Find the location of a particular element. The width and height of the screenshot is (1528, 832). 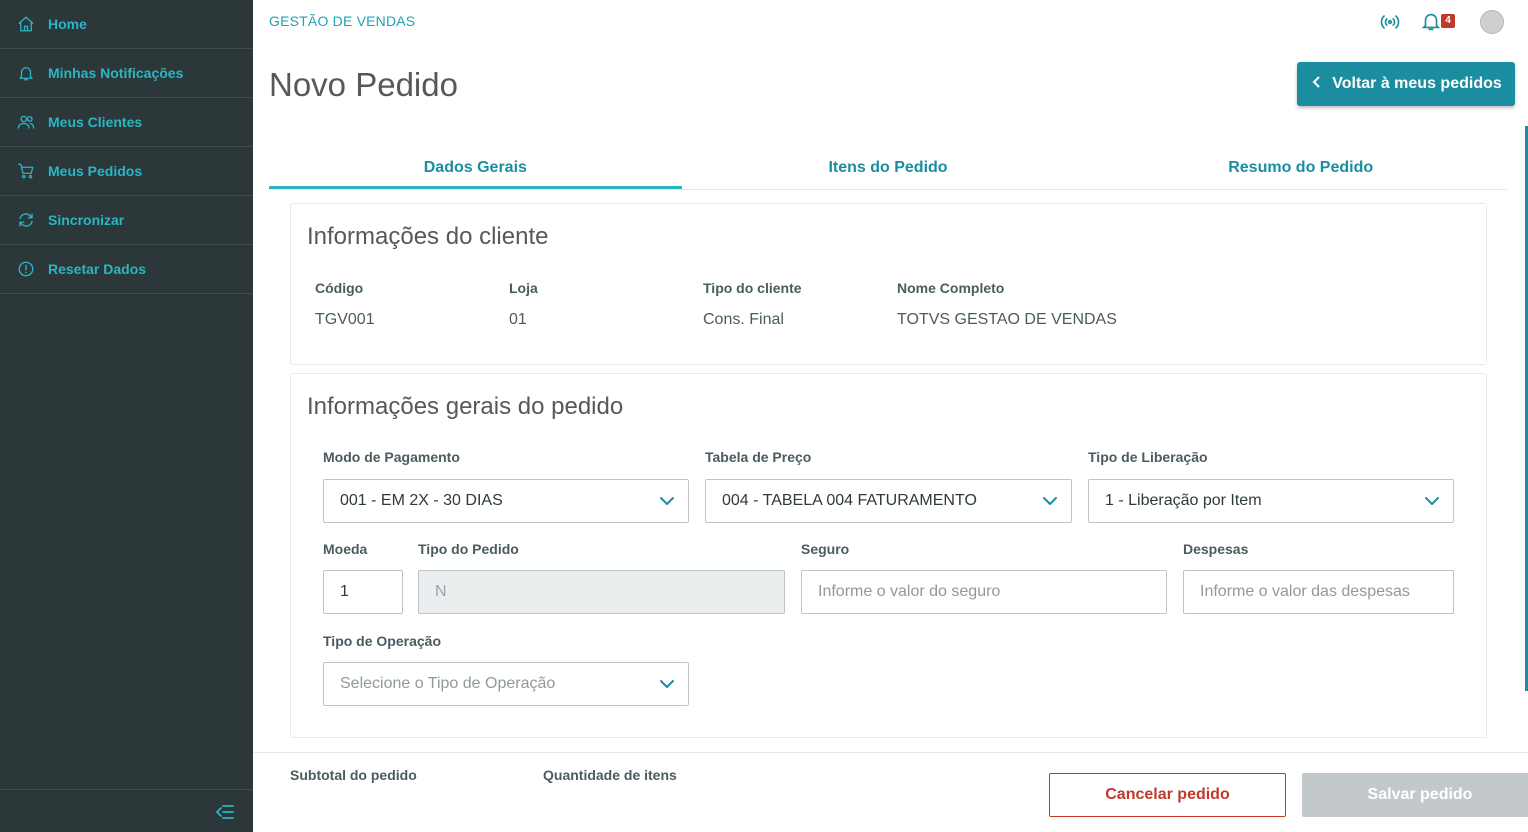

operation-type-select: Selecione o Tipo de Operação is located at coordinates (506, 684).